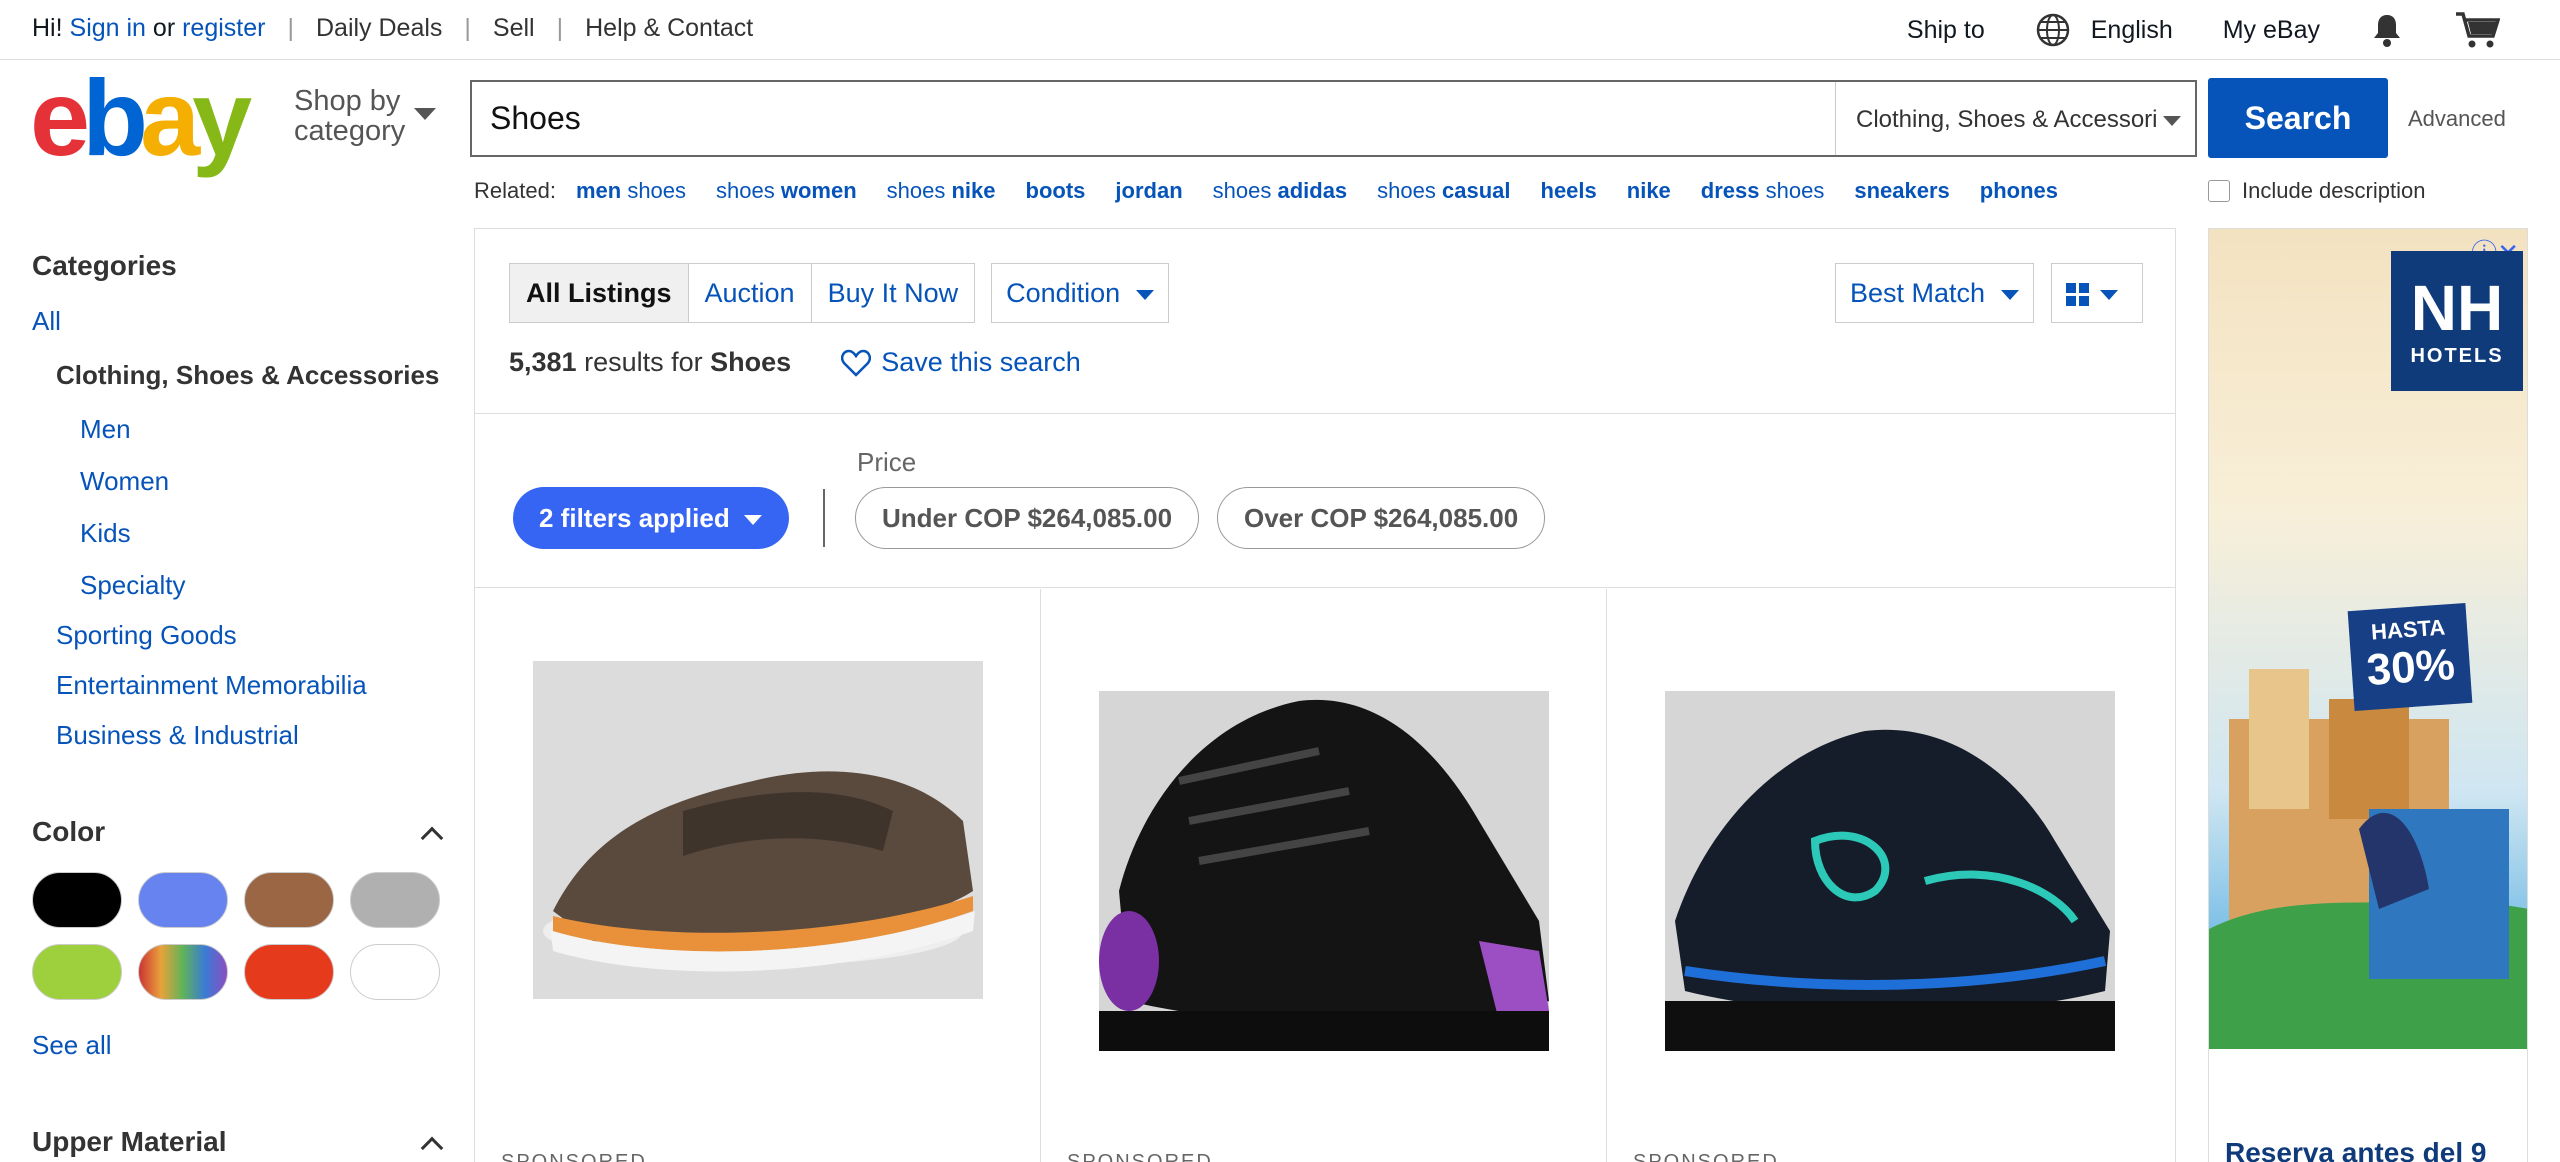 Image resolution: width=2560 pixels, height=1162 pixels. Describe the element at coordinates (1148, 191) in the screenshot. I see `related-search-link: jordan` at that location.